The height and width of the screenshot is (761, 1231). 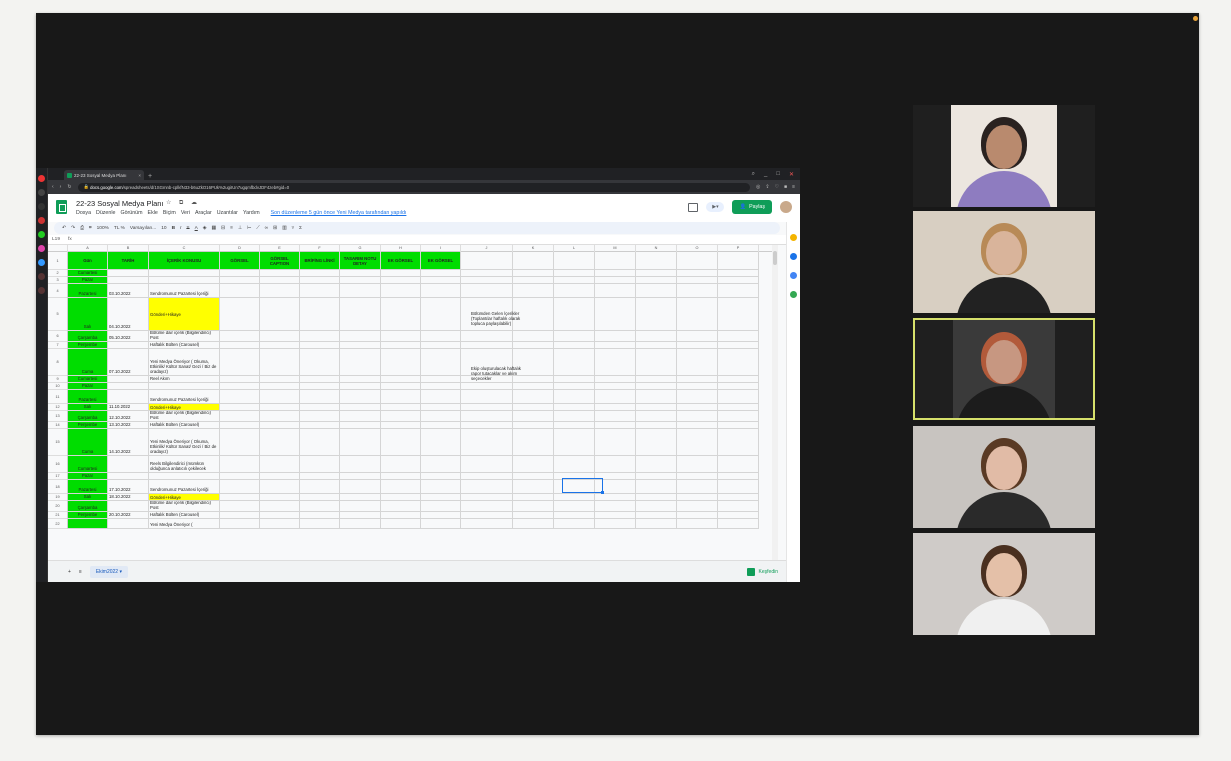 I want to click on menu-extensions: Uzantılar, so click(x=227, y=213).